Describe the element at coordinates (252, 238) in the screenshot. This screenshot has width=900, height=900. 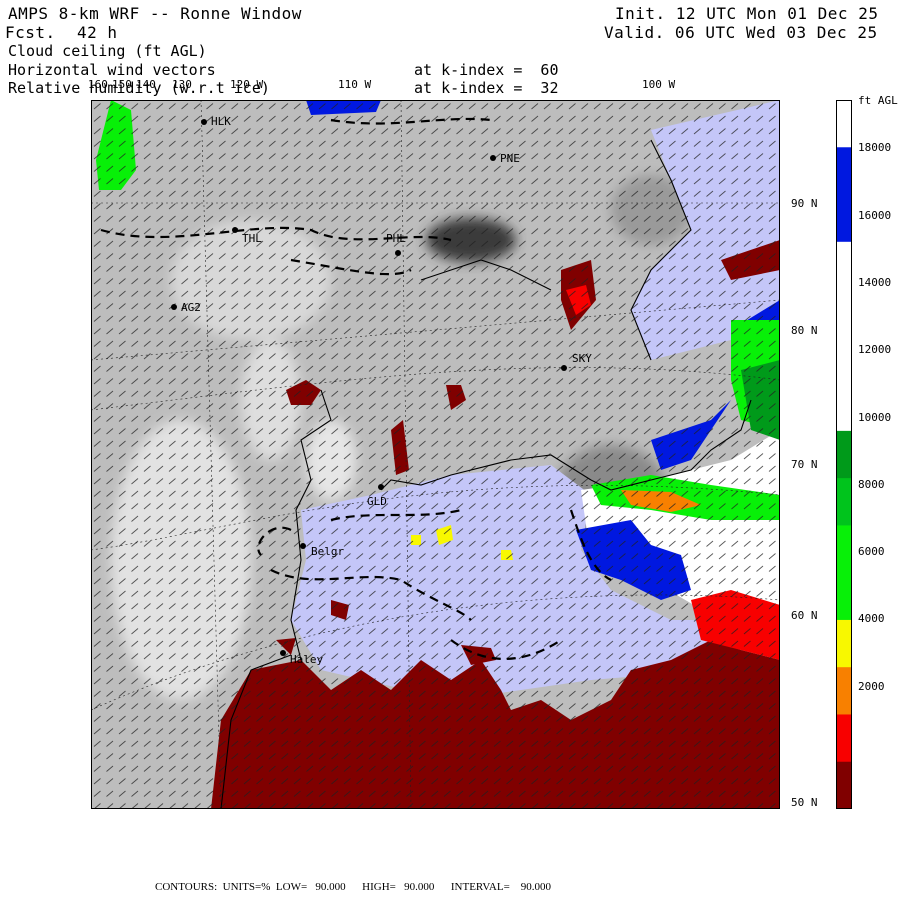
I see `station-label: THL` at that location.